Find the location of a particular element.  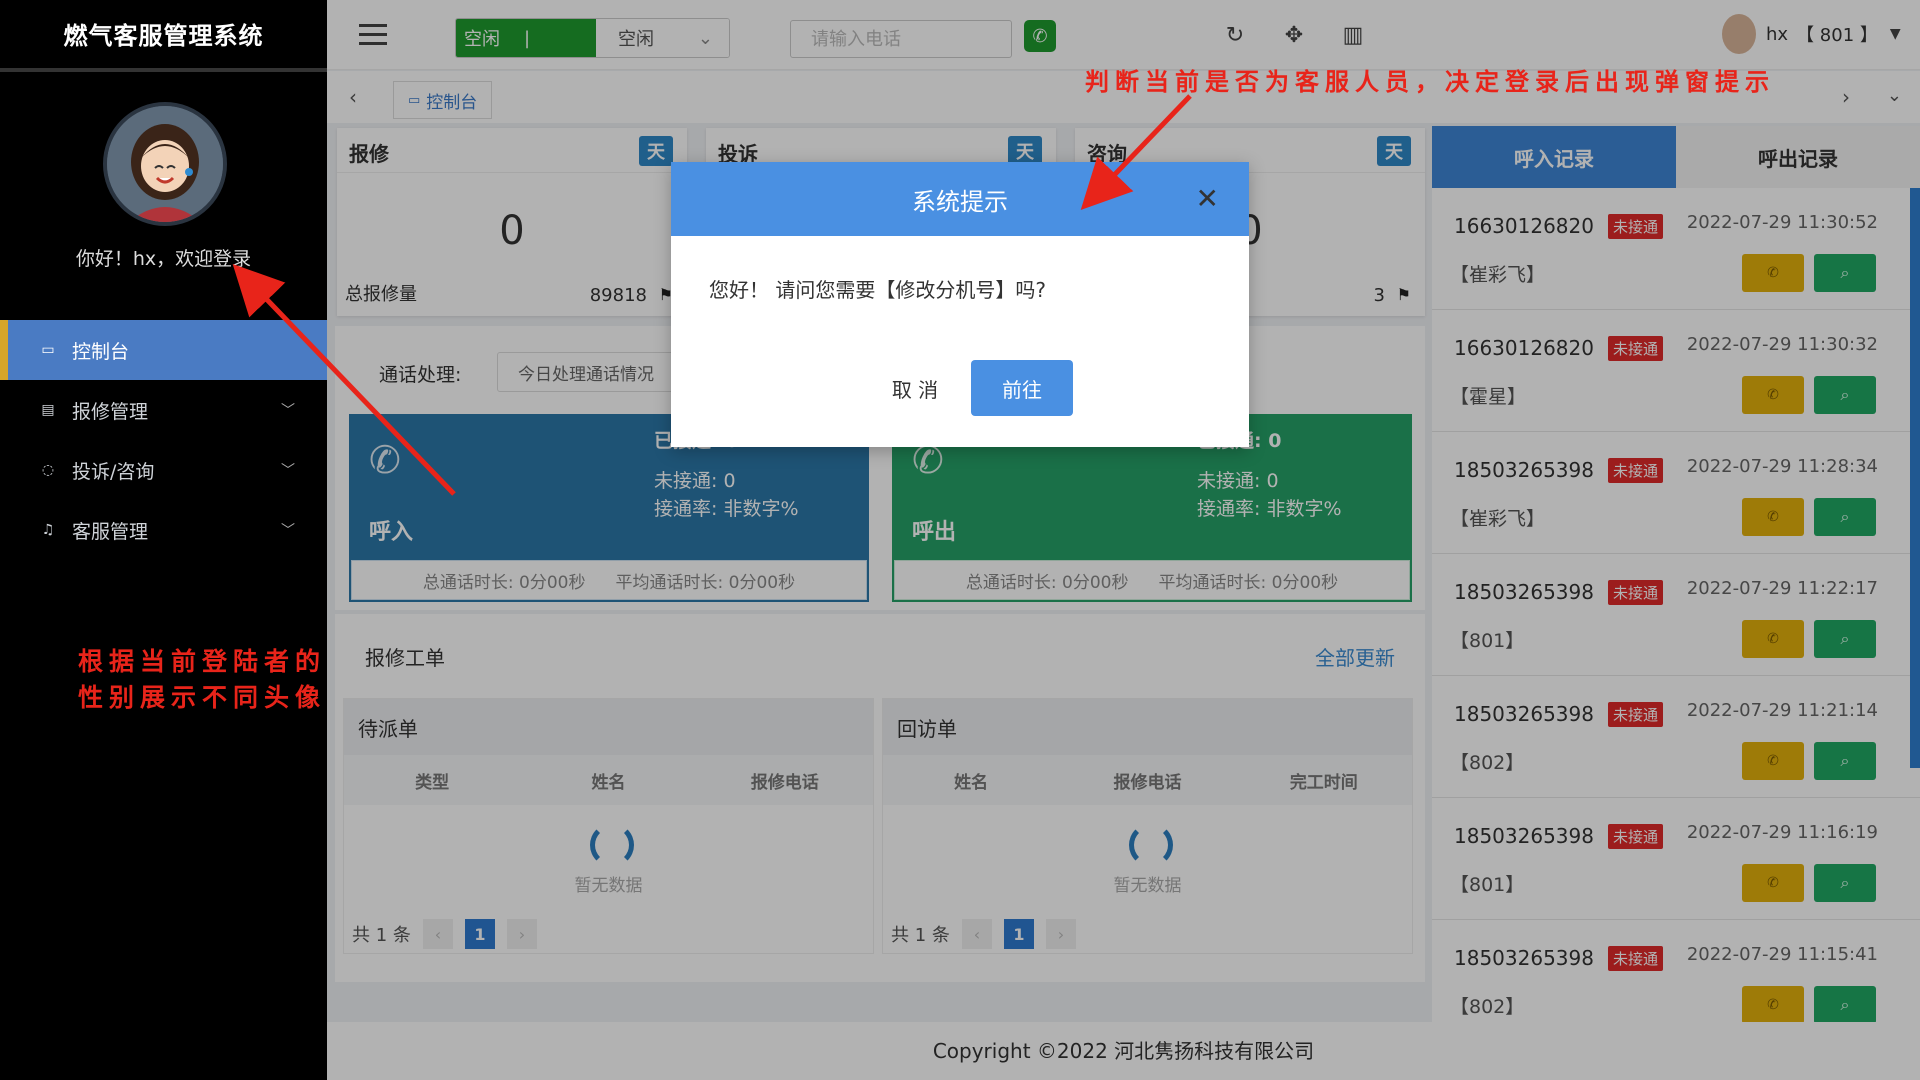

sidebar-nav: ▭ 控制台 ▤ 报修管理 ﹀ ◌ 投诉/咨询 ﹀ ♫ 客服管理 ﹀ is located at coordinates (163, 440).